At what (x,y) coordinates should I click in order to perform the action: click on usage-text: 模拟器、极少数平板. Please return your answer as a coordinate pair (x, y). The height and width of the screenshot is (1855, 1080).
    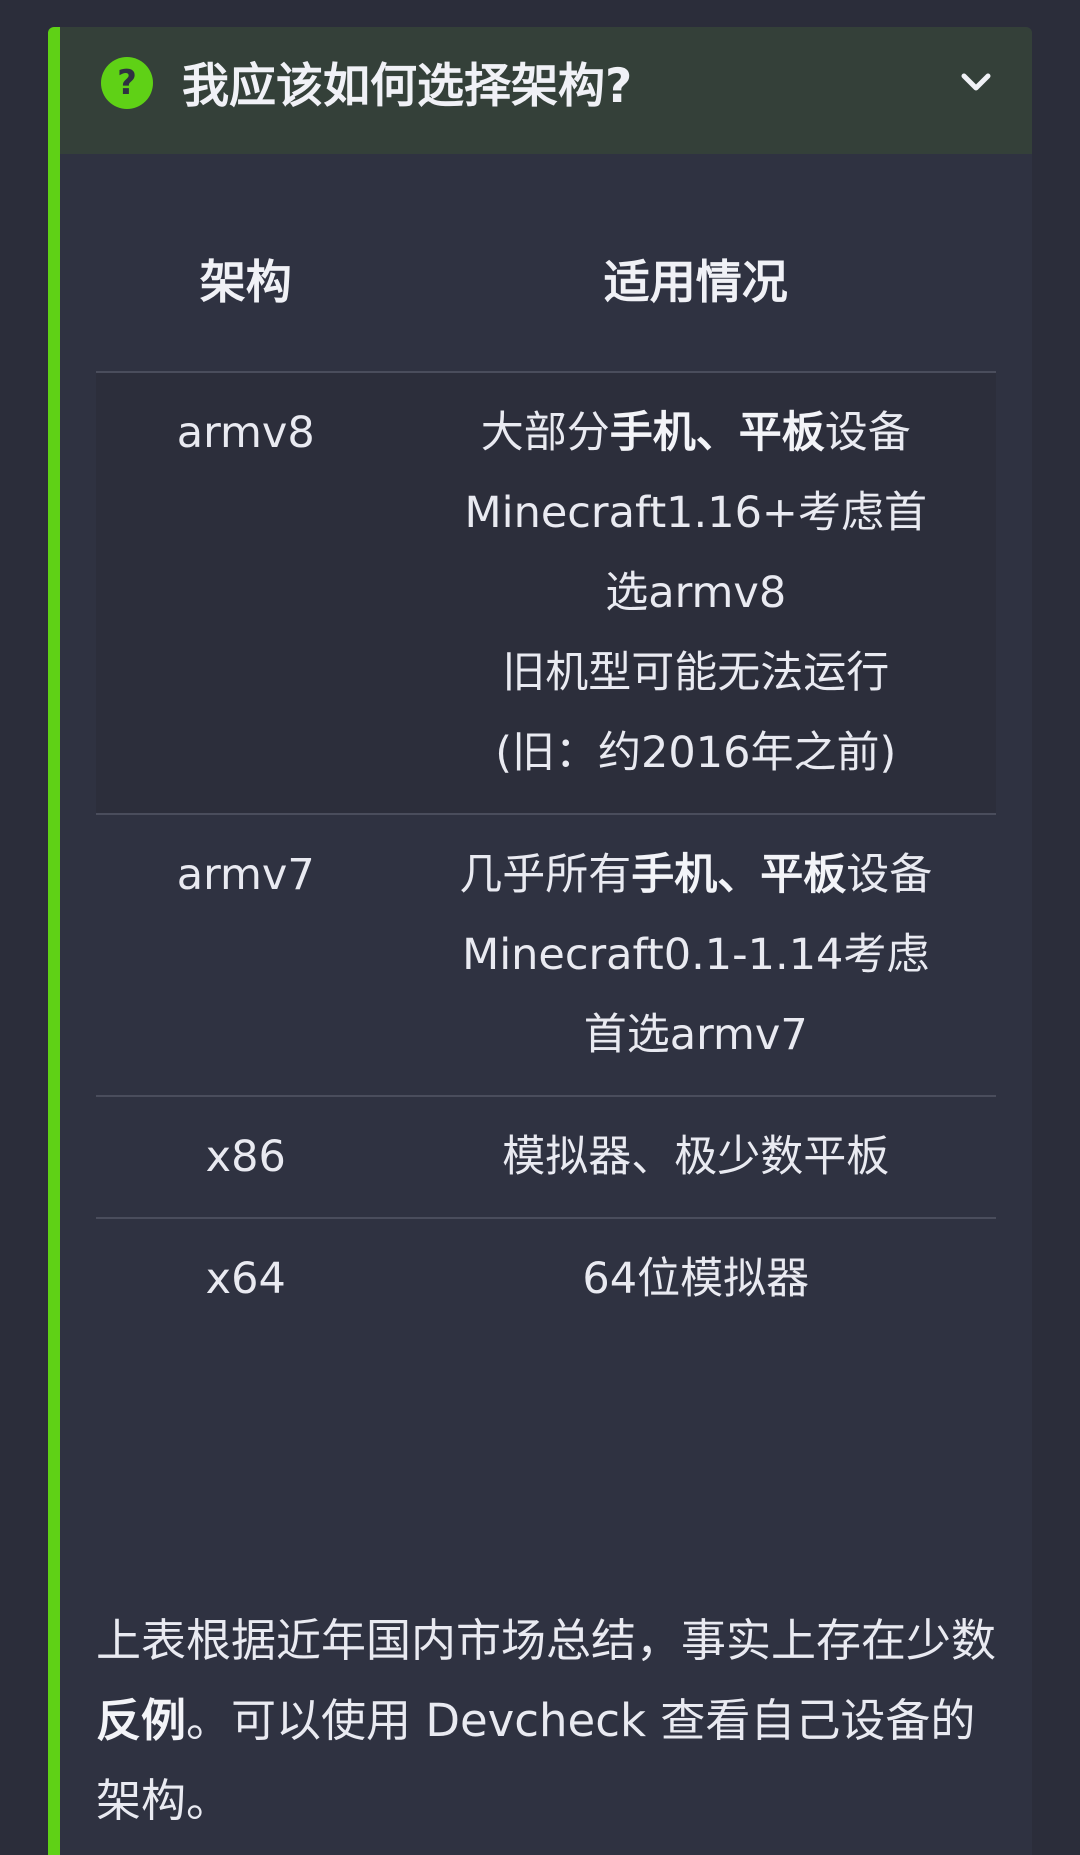
    Looking at the image, I should click on (696, 1157).